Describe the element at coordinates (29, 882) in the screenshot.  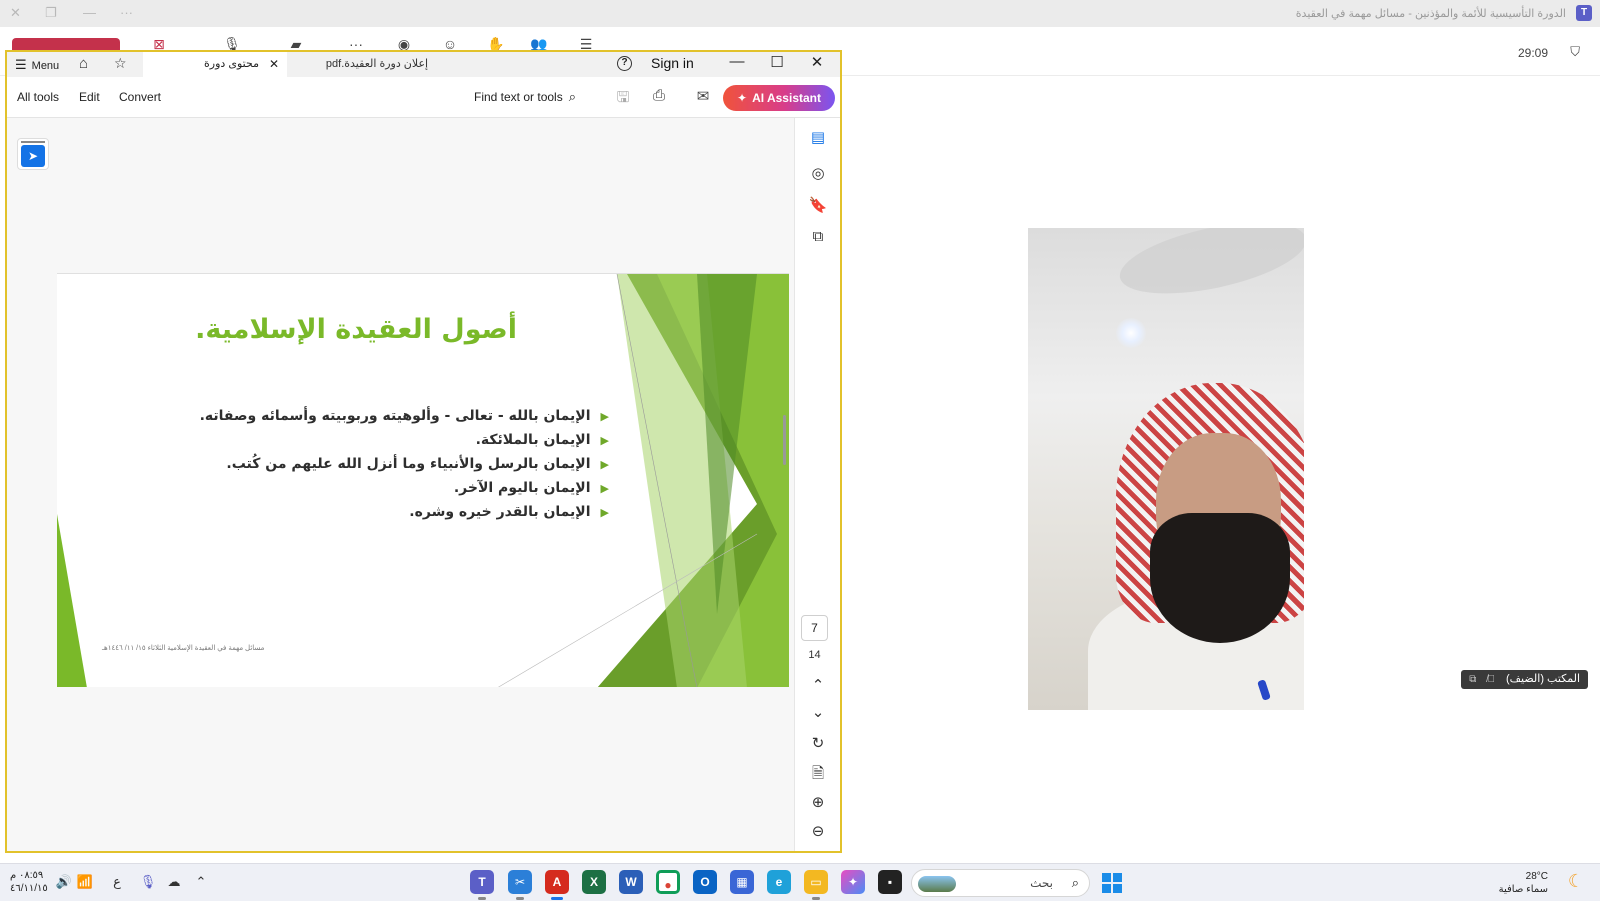
I see `system-clock: ٠٨:٥٩ م ٤٦/١١/١٥` at that location.